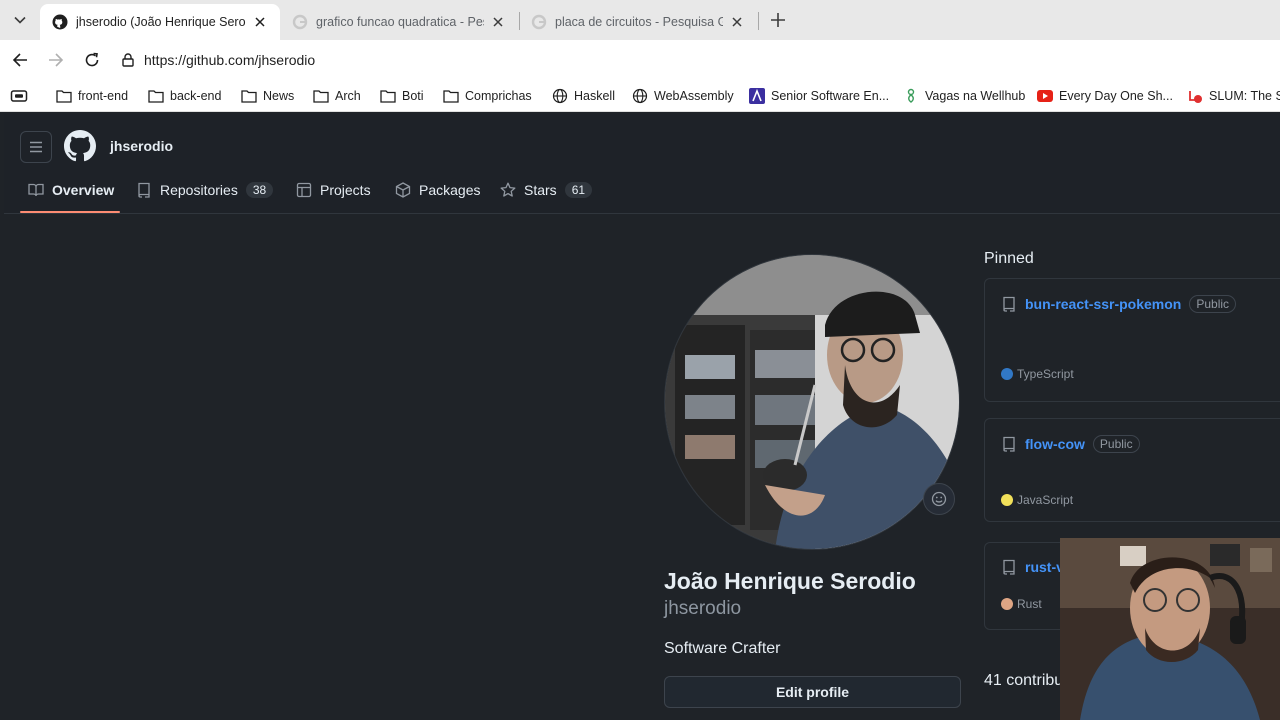 This screenshot has height=720, width=1280. Describe the element at coordinates (757, 96) in the screenshot. I see `linear-icon` at that location.